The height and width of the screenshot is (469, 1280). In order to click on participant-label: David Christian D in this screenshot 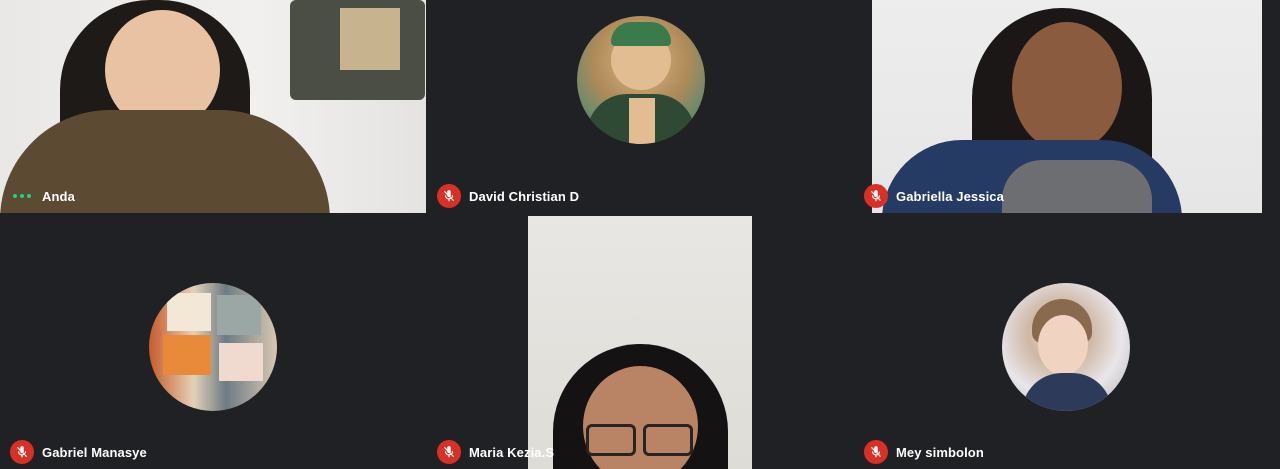, I will do `click(508, 196)`.